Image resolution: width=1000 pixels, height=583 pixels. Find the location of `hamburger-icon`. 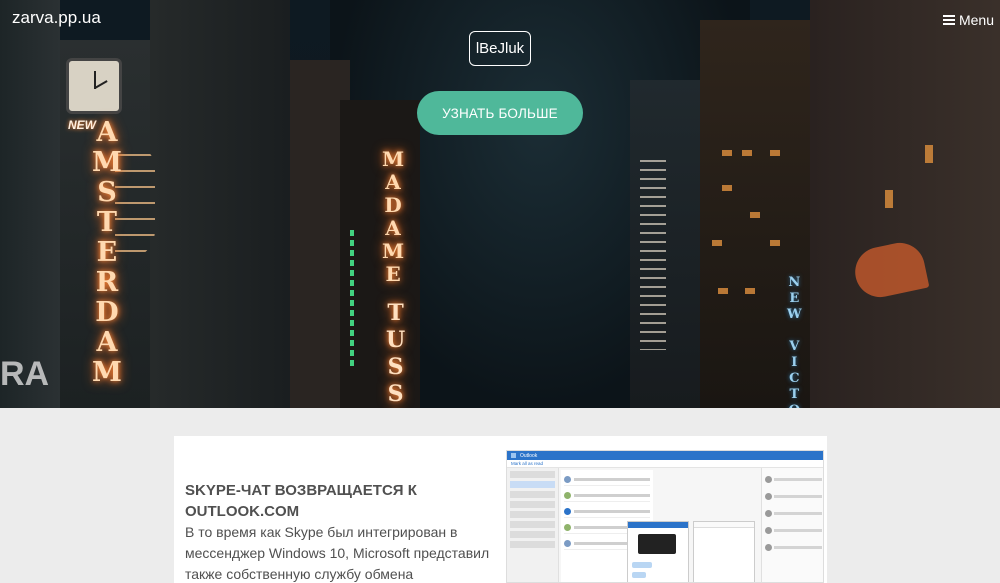

hamburger-icon is located at coordinates (948, 20).